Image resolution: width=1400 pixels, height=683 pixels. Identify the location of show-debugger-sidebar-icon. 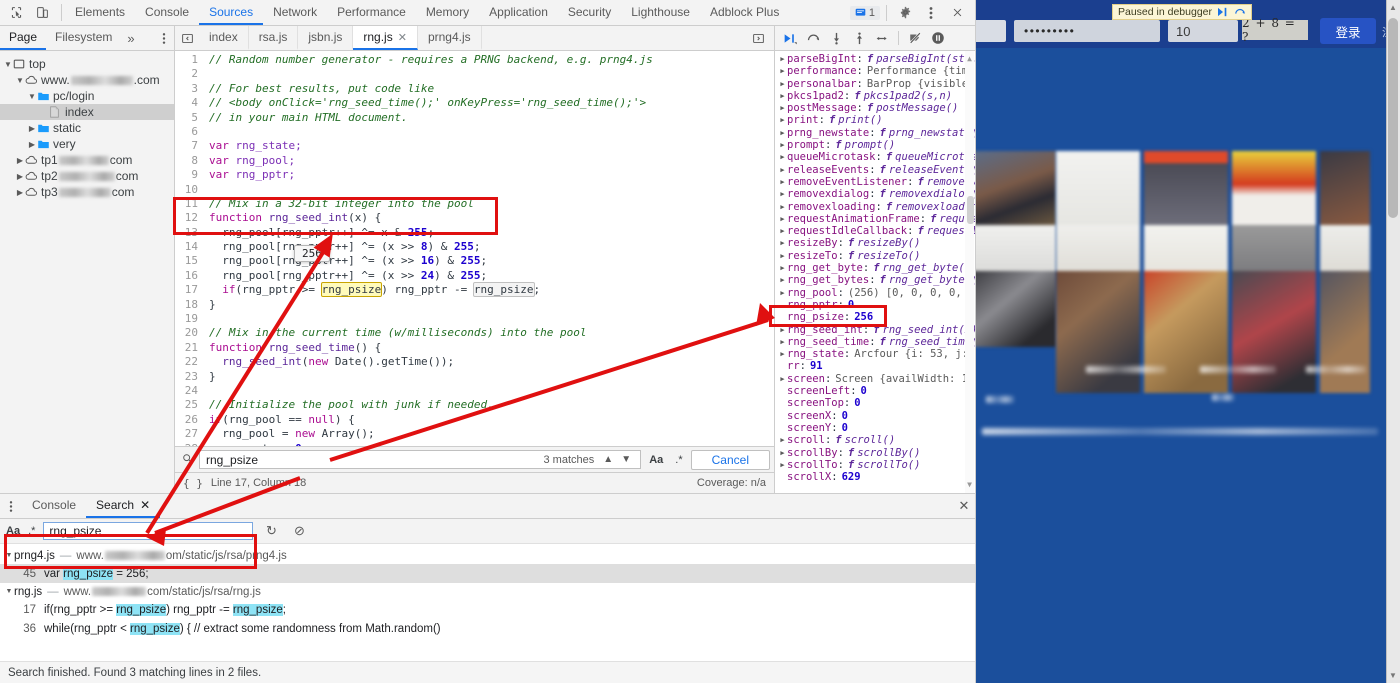
(758, 38).